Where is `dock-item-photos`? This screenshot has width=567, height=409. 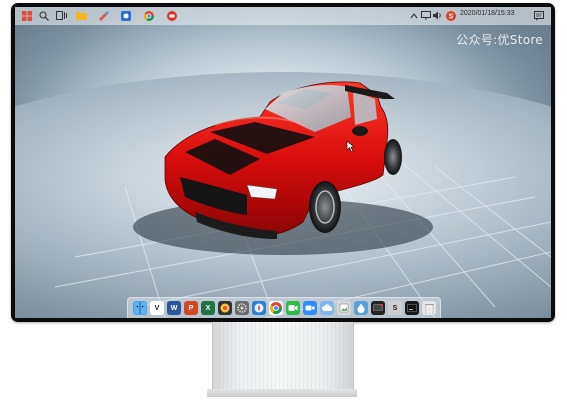 dock-item-photos is located at coordinates (225, 308).